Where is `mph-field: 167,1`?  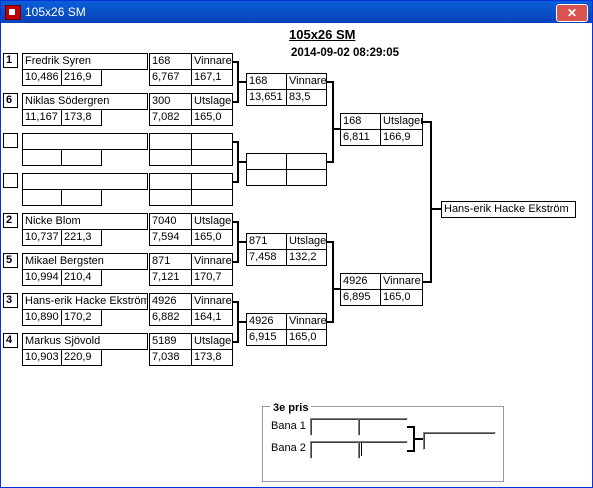 mph-field: 167,1 is located at coordinates (212, 77).